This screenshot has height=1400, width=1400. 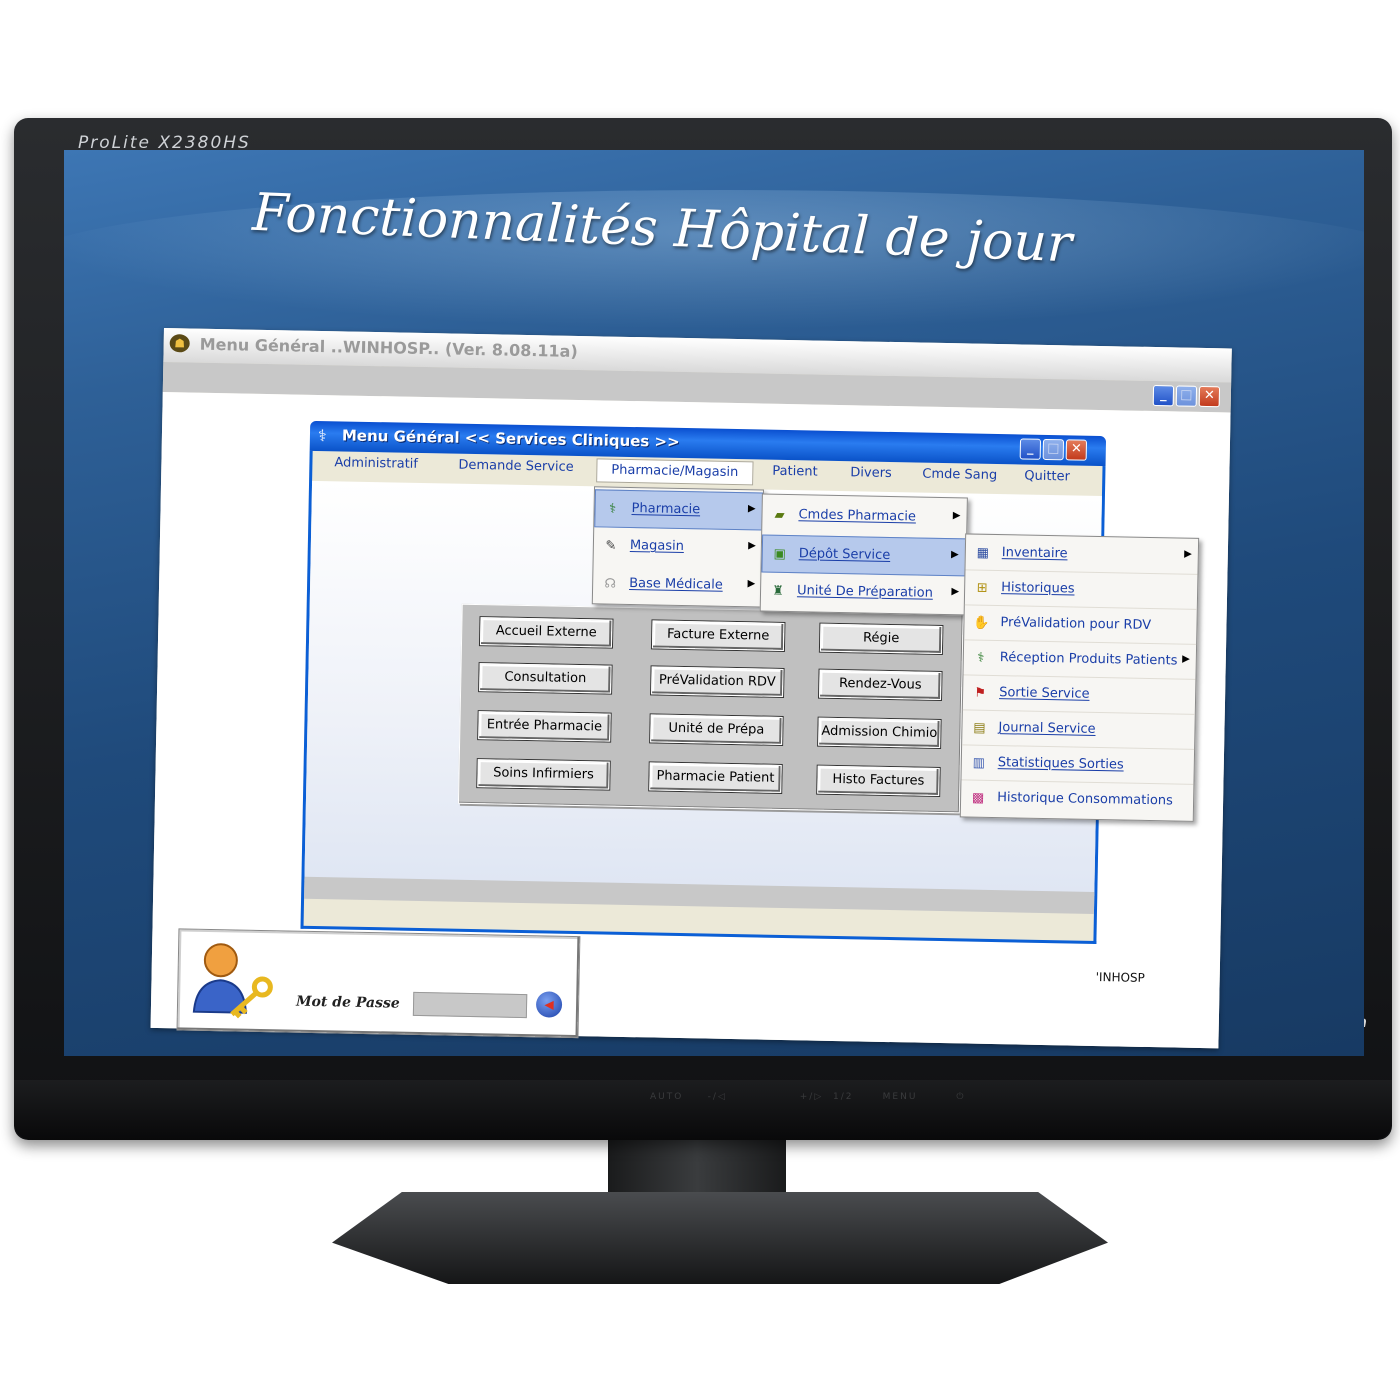 I want to click on monitor-control-minus: -/◁, so click(x=717, y=1097).